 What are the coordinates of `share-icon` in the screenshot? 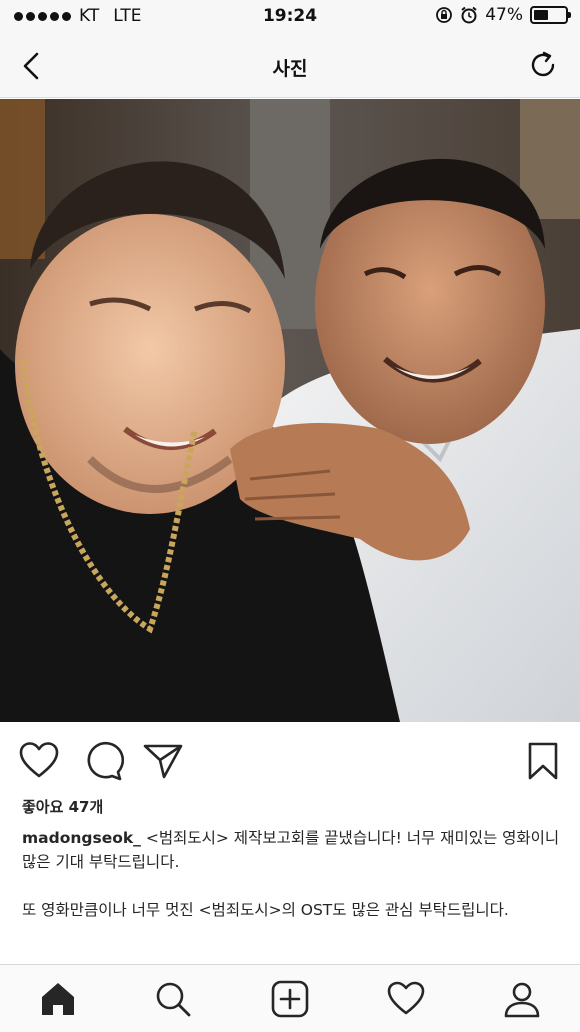 It's located at (163, 761).